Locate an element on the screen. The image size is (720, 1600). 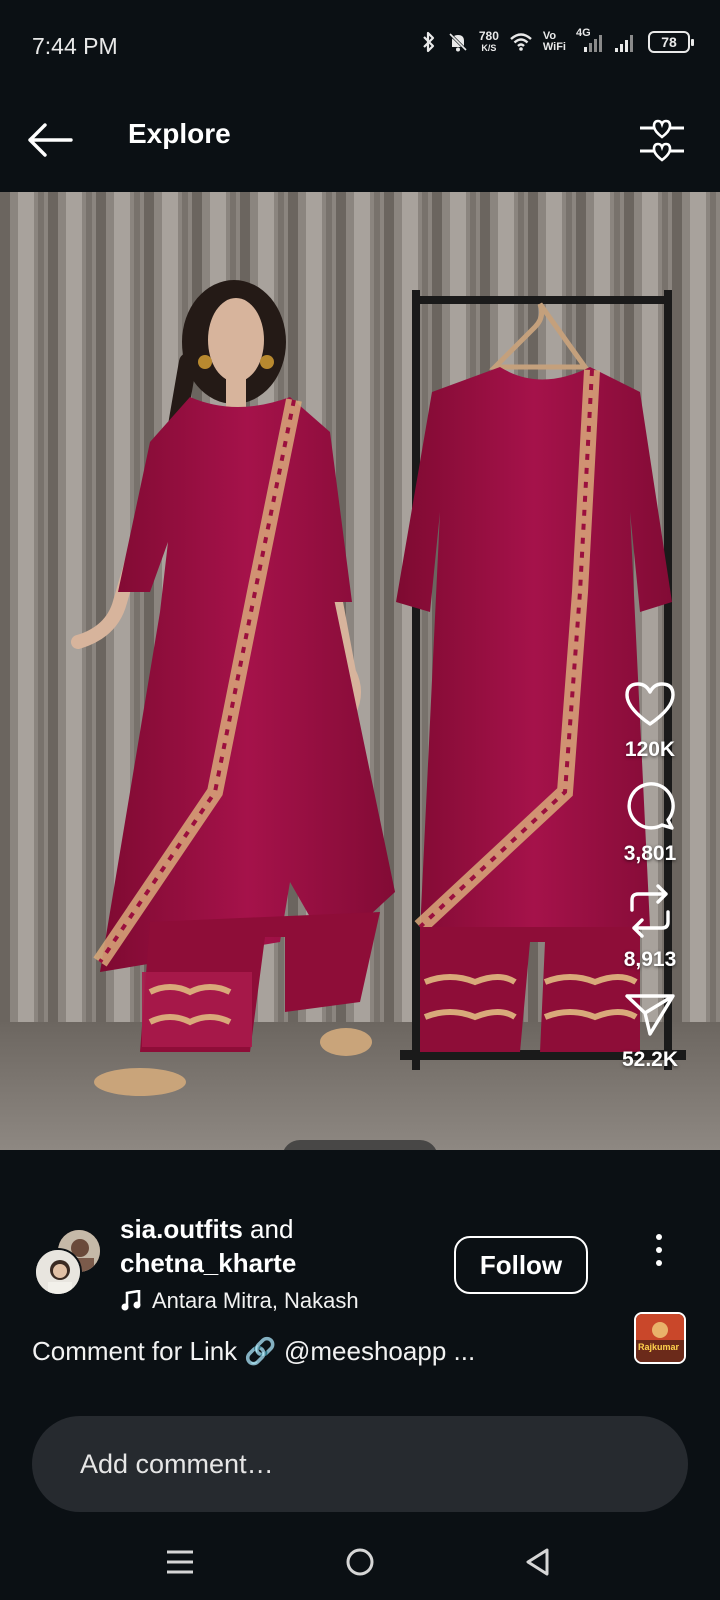
header: Explore is located at coordinates (360, 141).